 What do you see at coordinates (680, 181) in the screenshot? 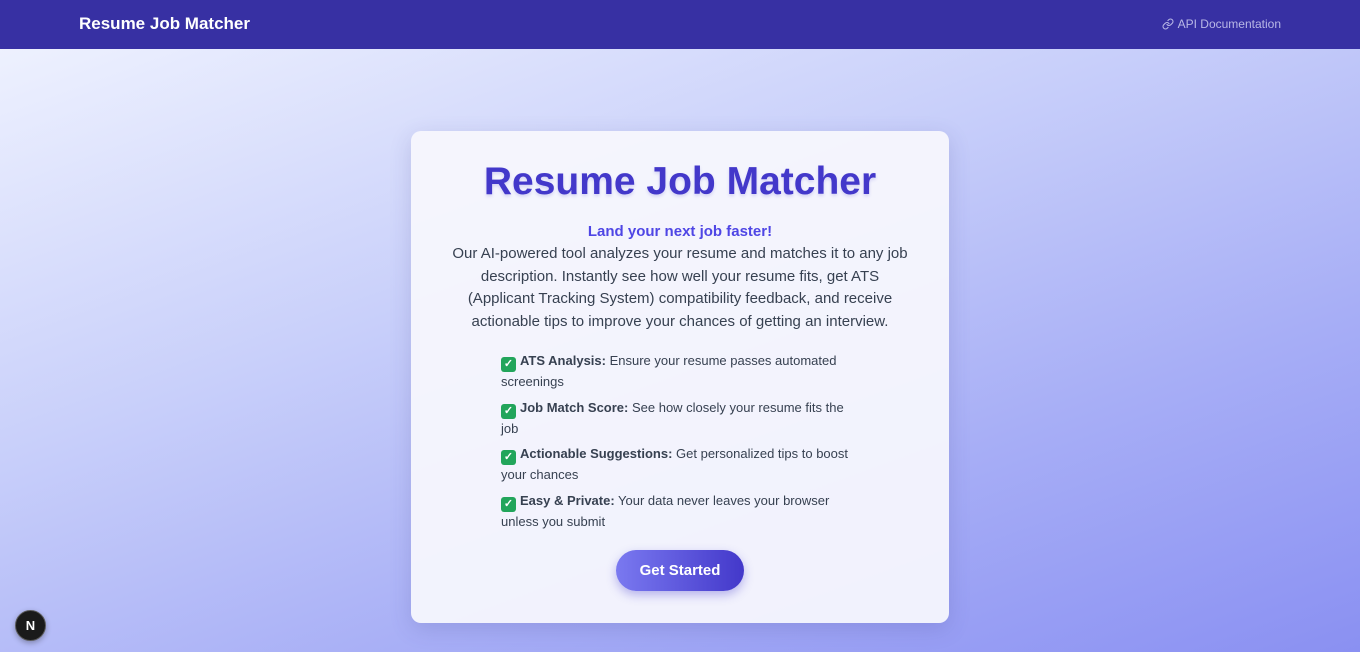
I see `hero-title: Resume Job Matcher` at bounding box center [680, 181].